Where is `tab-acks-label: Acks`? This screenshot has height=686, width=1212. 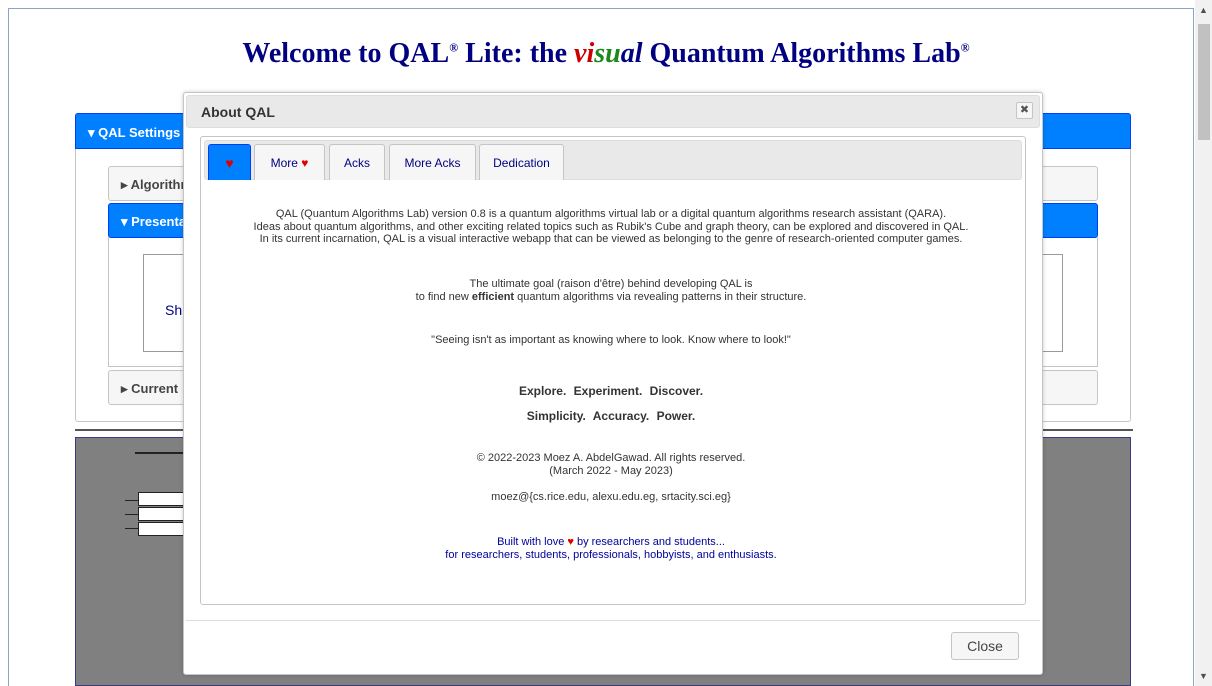 tab-acks-label: Acks is located at coordinates (356, 163).